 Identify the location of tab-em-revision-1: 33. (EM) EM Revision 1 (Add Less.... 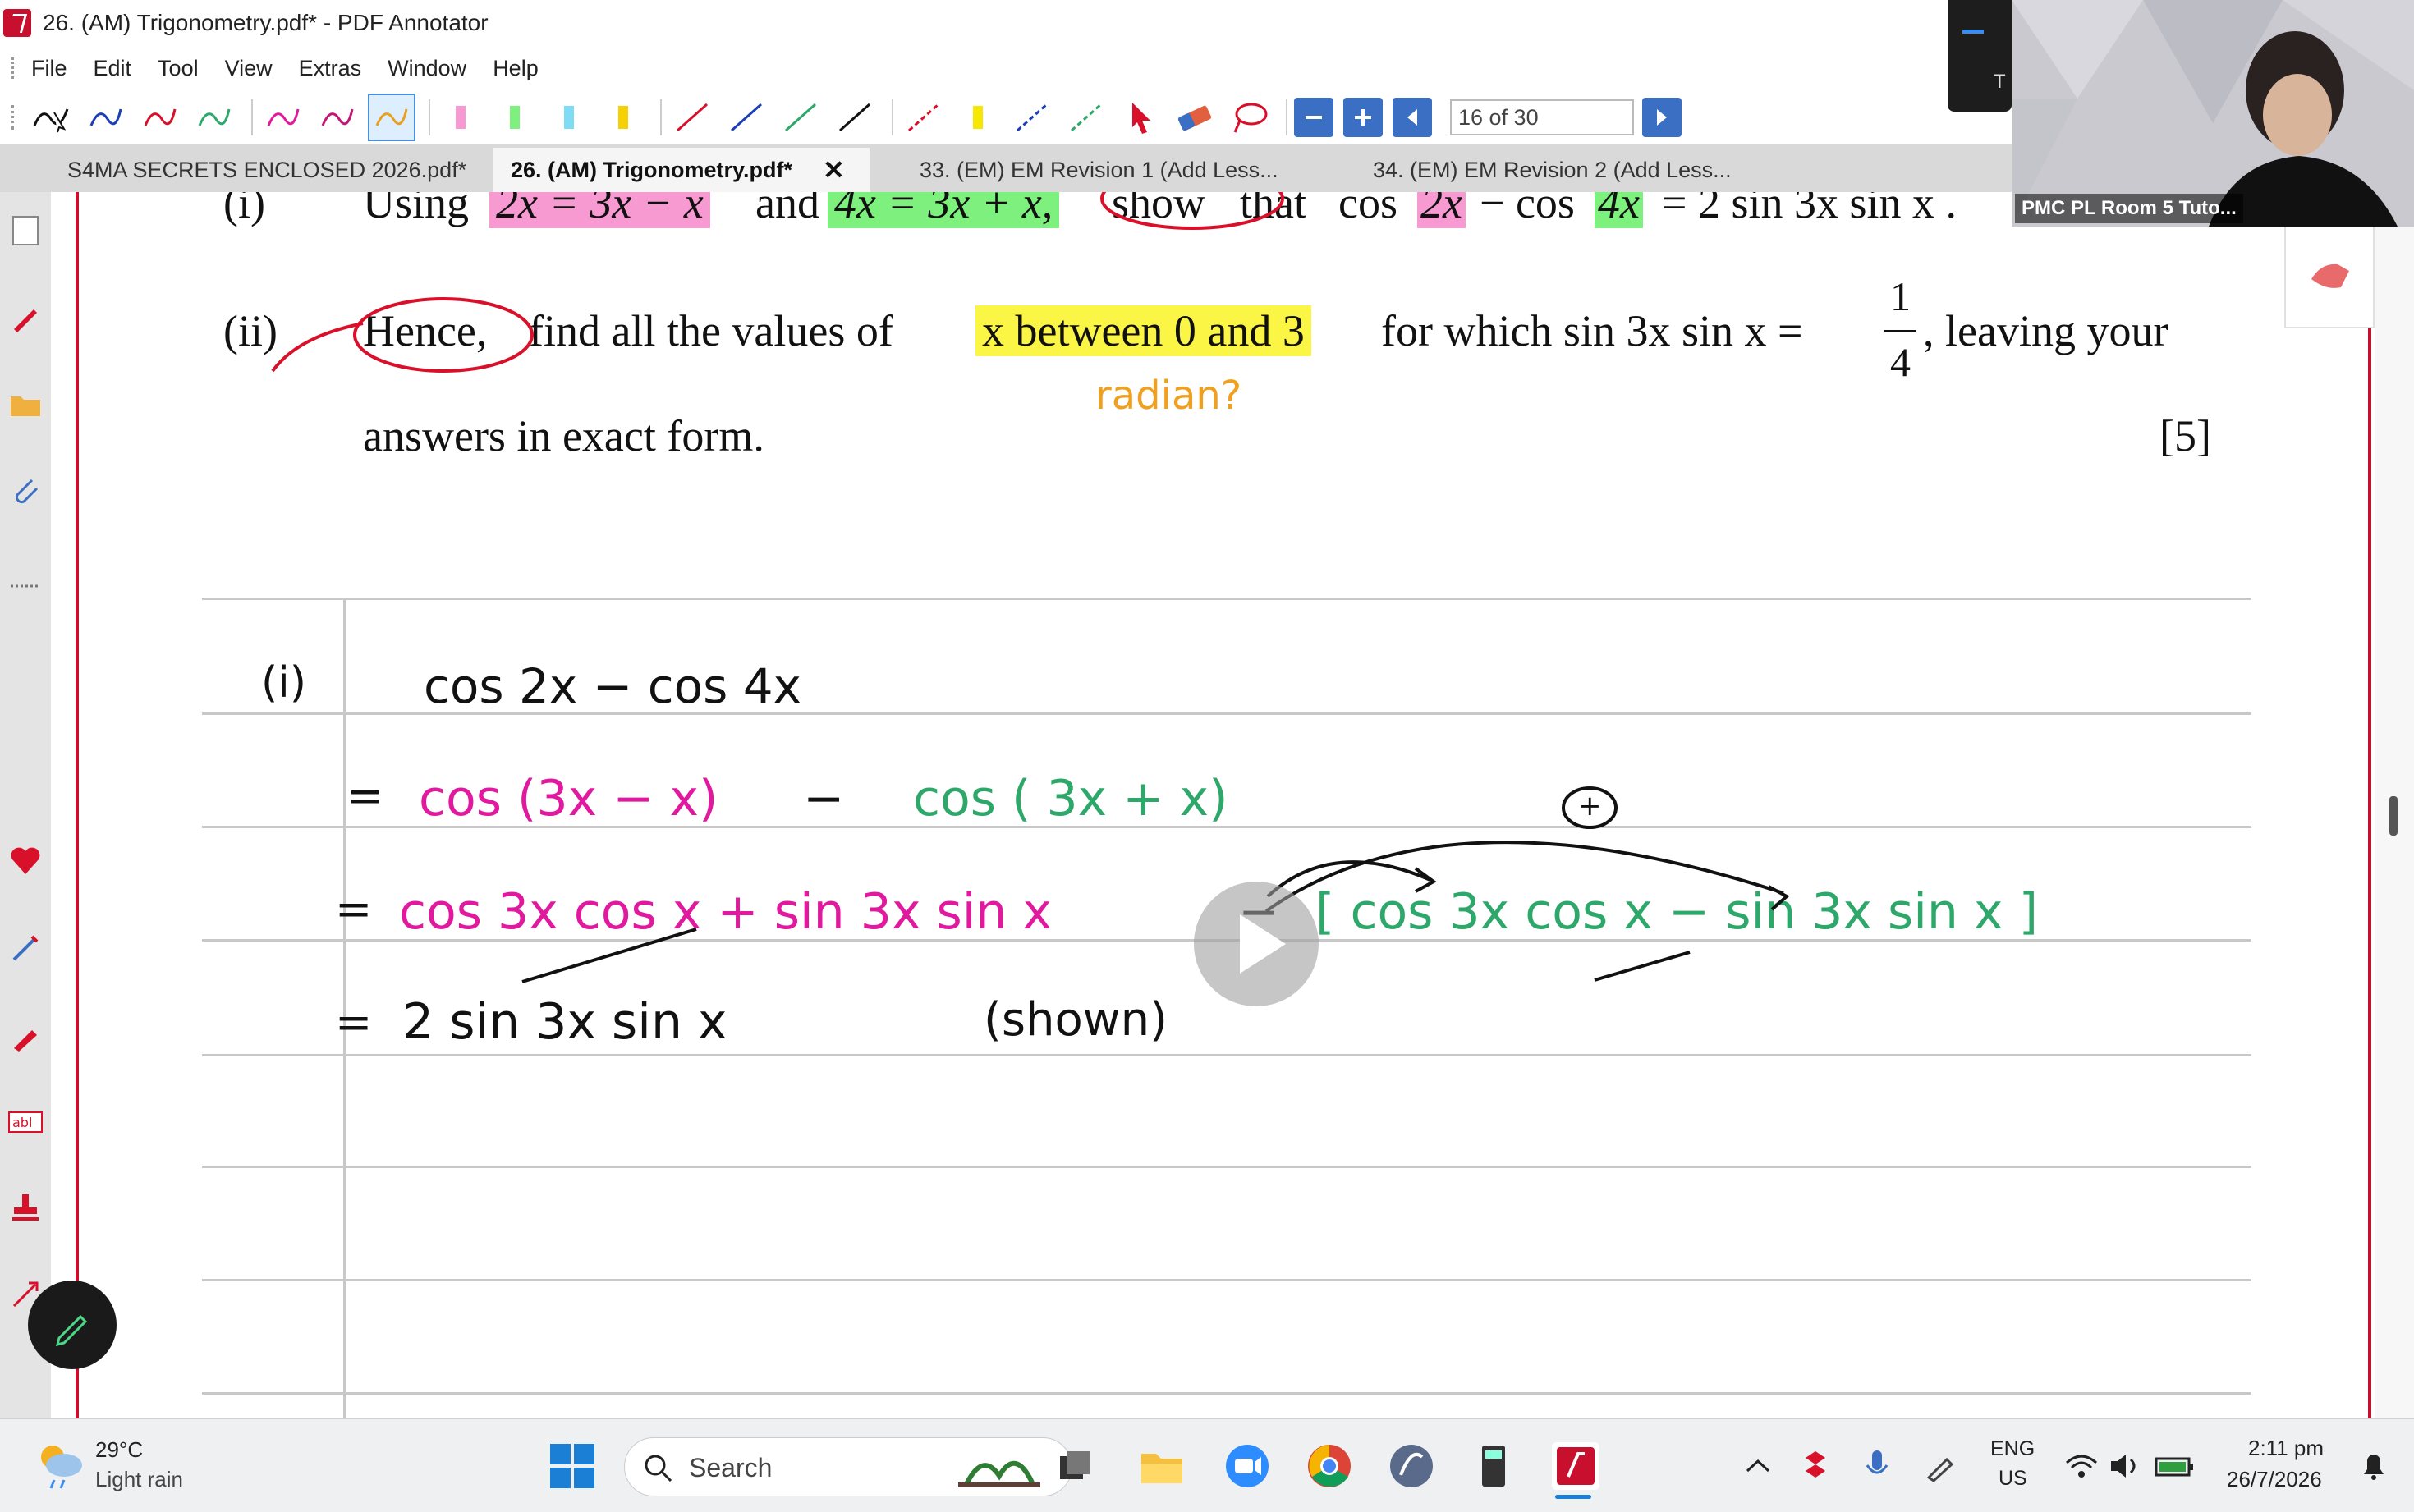
(1133, 170).